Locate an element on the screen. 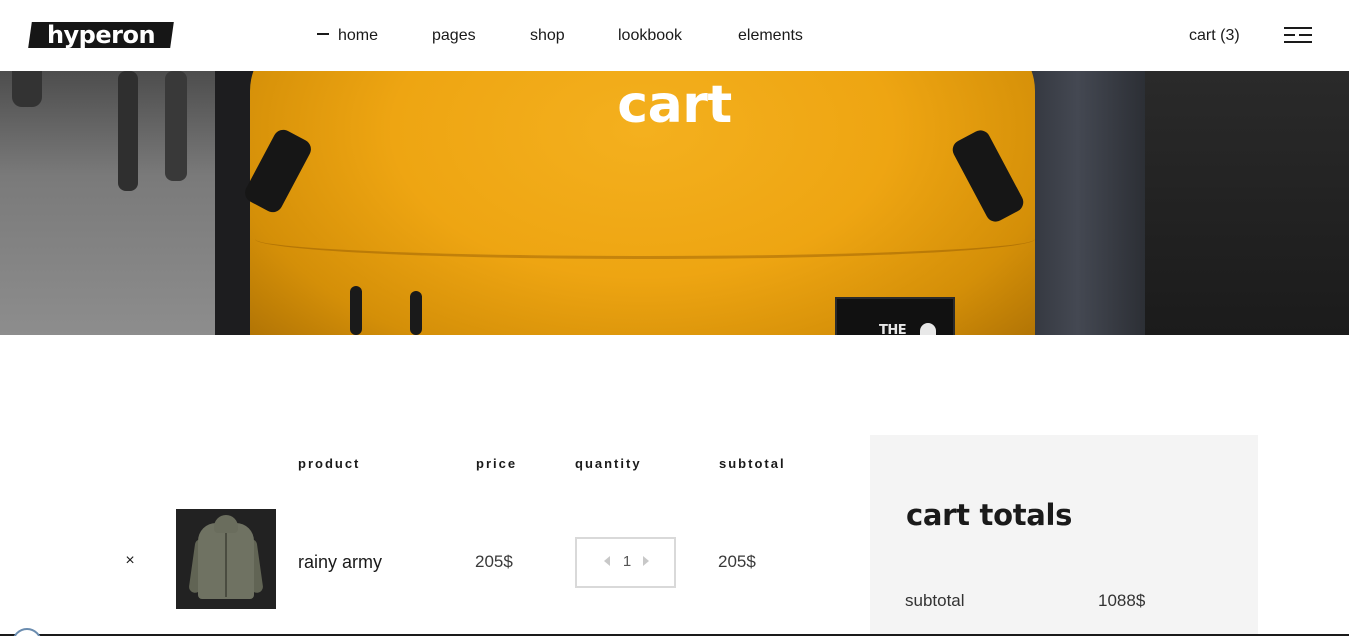 This screenshot has height=636, width=1349. quantity-stepper: 1 is located at coordinates (625, 562).